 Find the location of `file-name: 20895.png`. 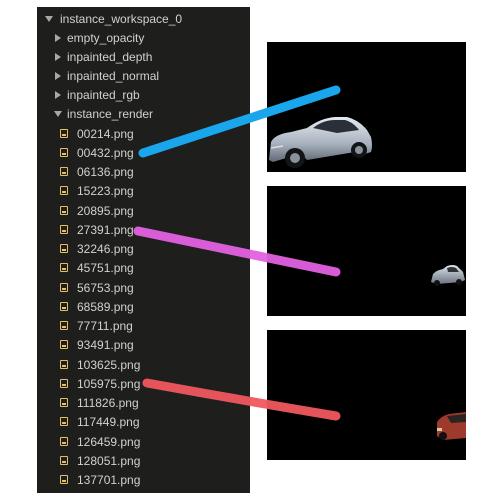

file-name: 20895.png is located at coordinates (105, 210).